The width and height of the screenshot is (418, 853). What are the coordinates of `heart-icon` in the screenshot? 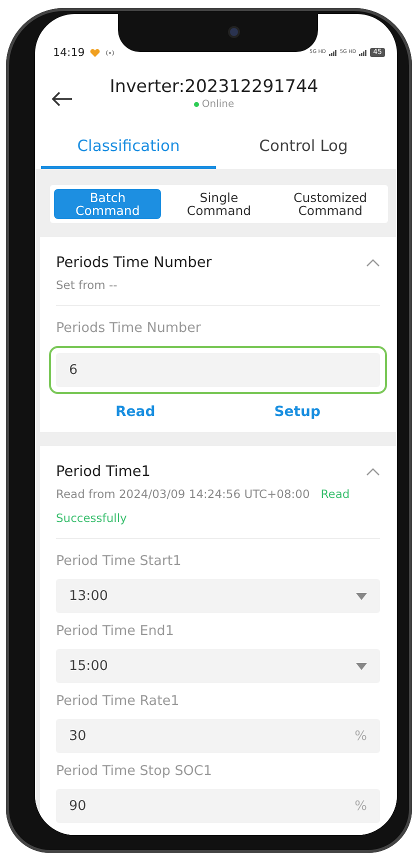 It's located at (95, 52).